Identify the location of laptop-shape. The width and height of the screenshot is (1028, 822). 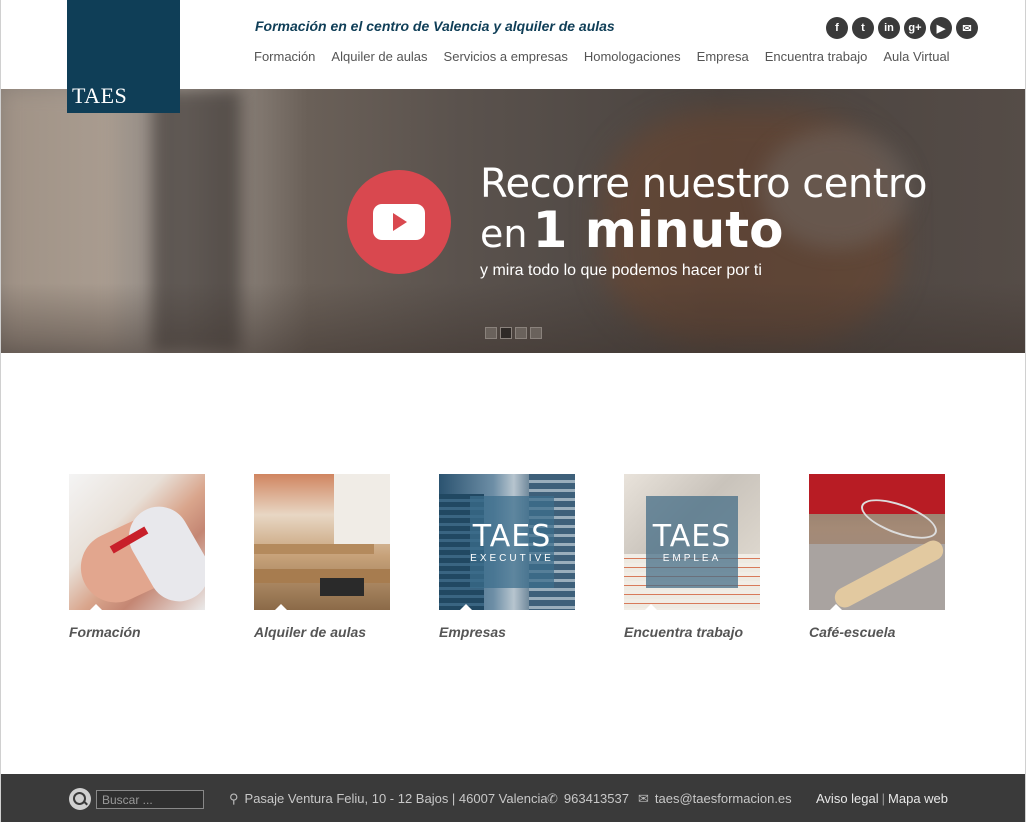
(342, 587).